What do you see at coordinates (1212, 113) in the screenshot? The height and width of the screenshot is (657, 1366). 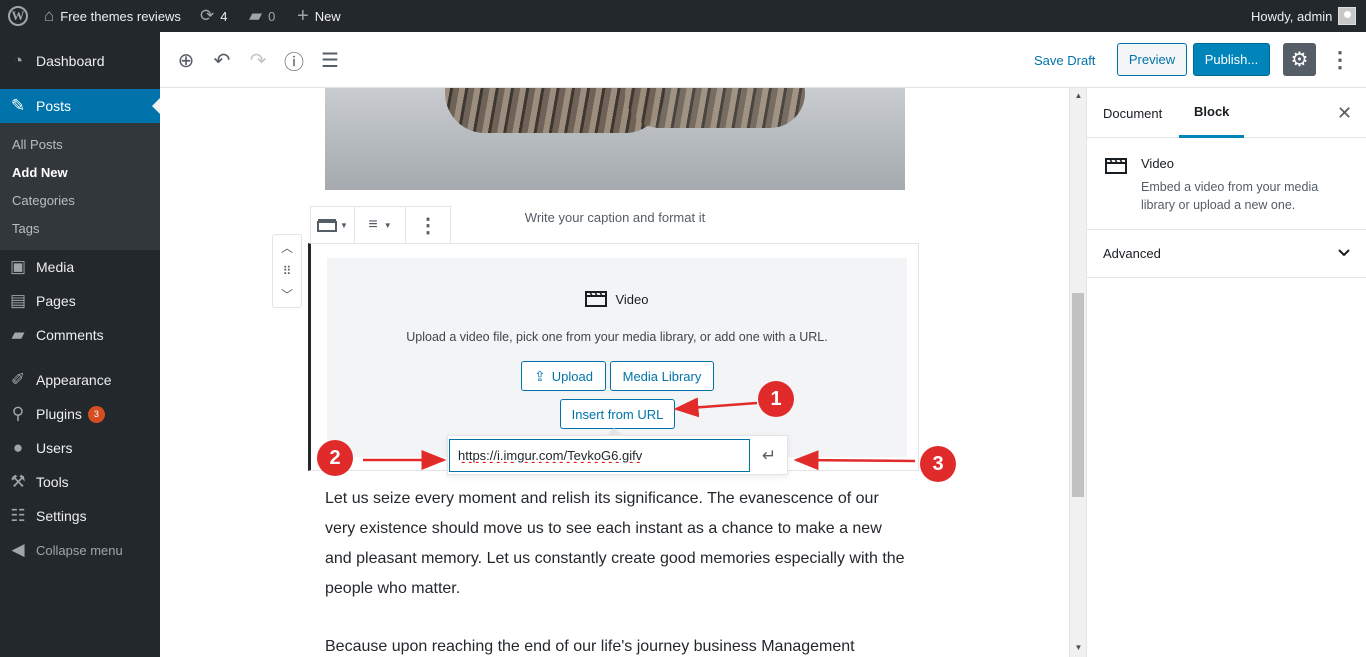 I see `tab-block: Block` at bounding box center [1212, 113].